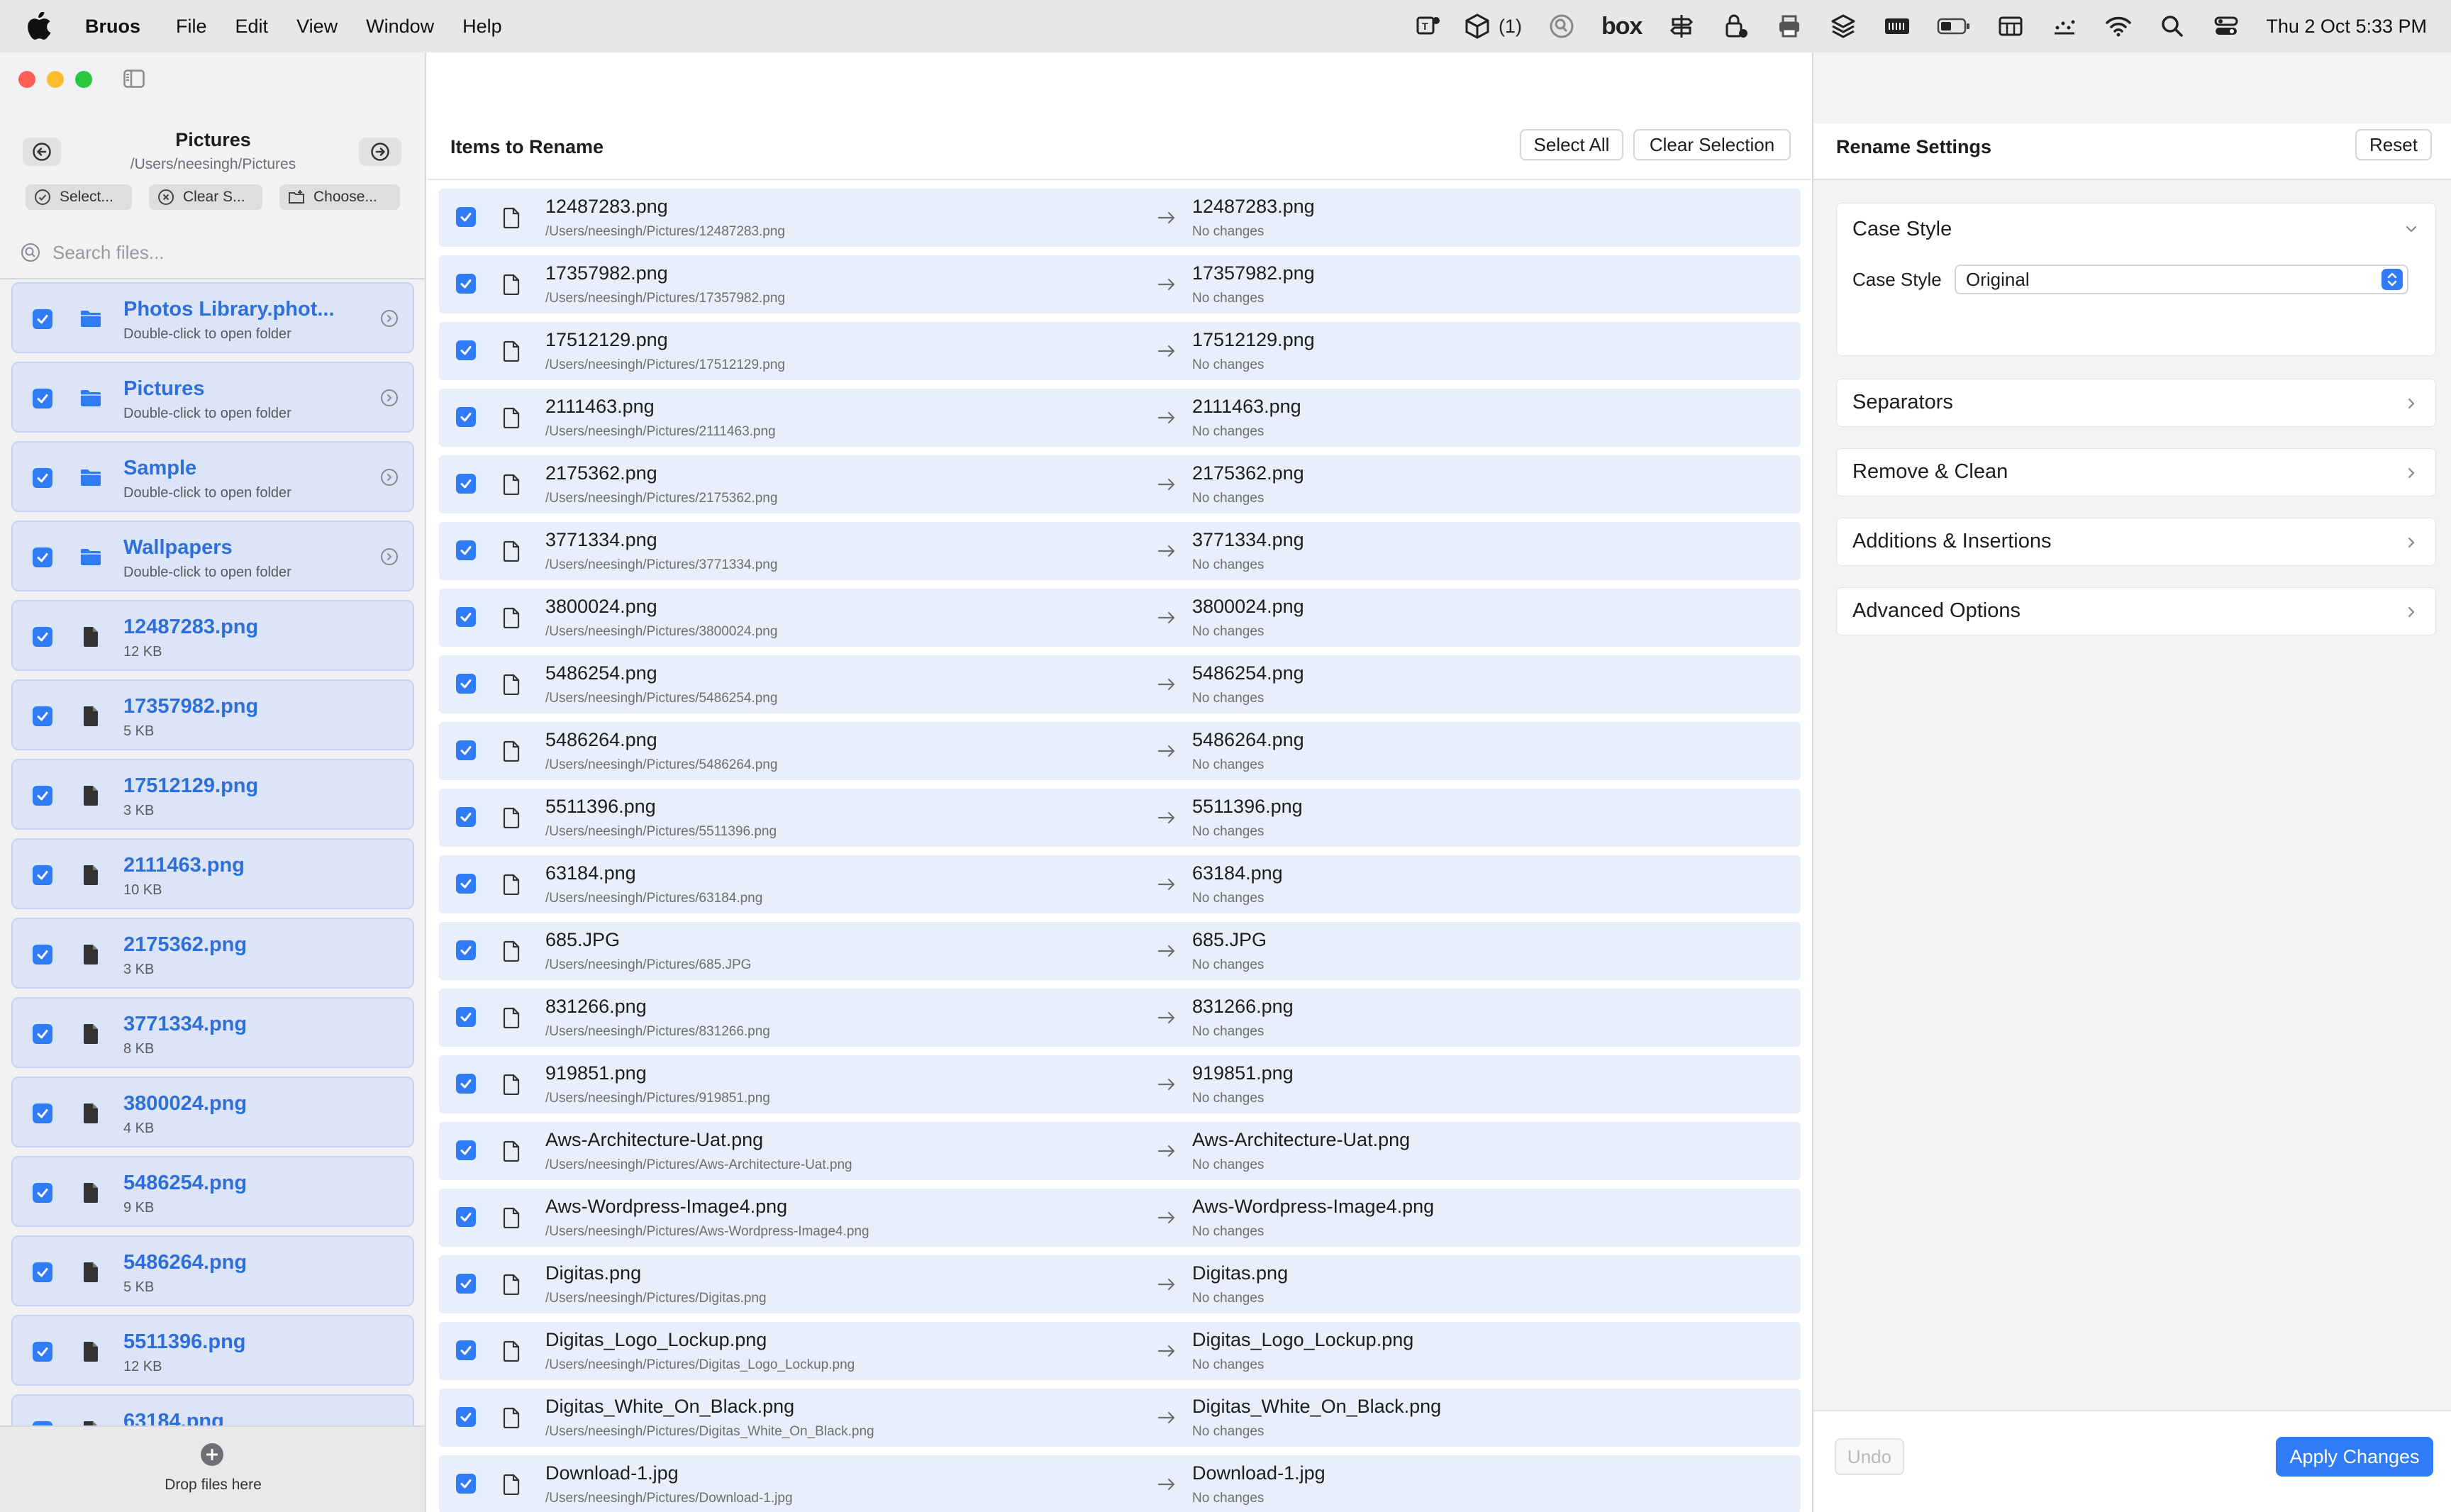 Image resolution: width=2451 pixels, height=1512 pixels. What do you see at coordinates (2064, 26) in the screenshot?
I see `dots-display-icon` at bounding box center [2064, 26].